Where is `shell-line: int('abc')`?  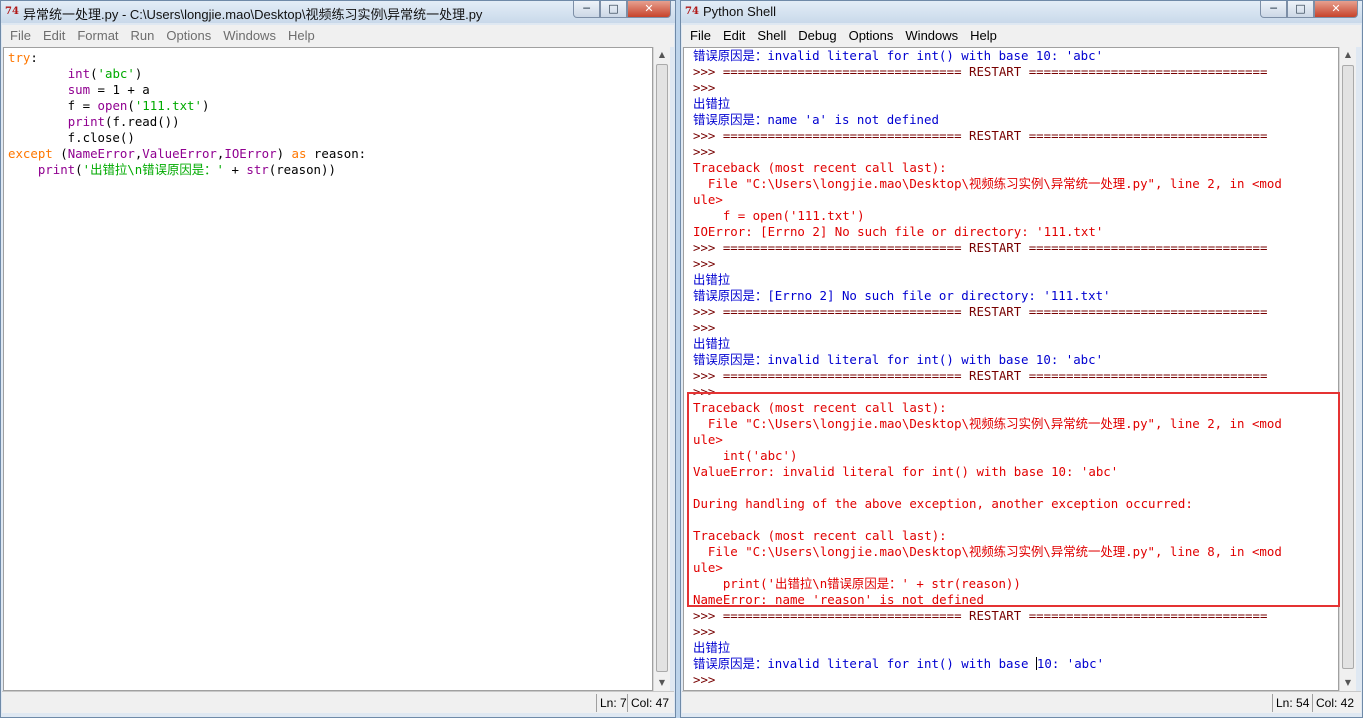 shell-line: int('abc') is located at coordinates (1015, 456).